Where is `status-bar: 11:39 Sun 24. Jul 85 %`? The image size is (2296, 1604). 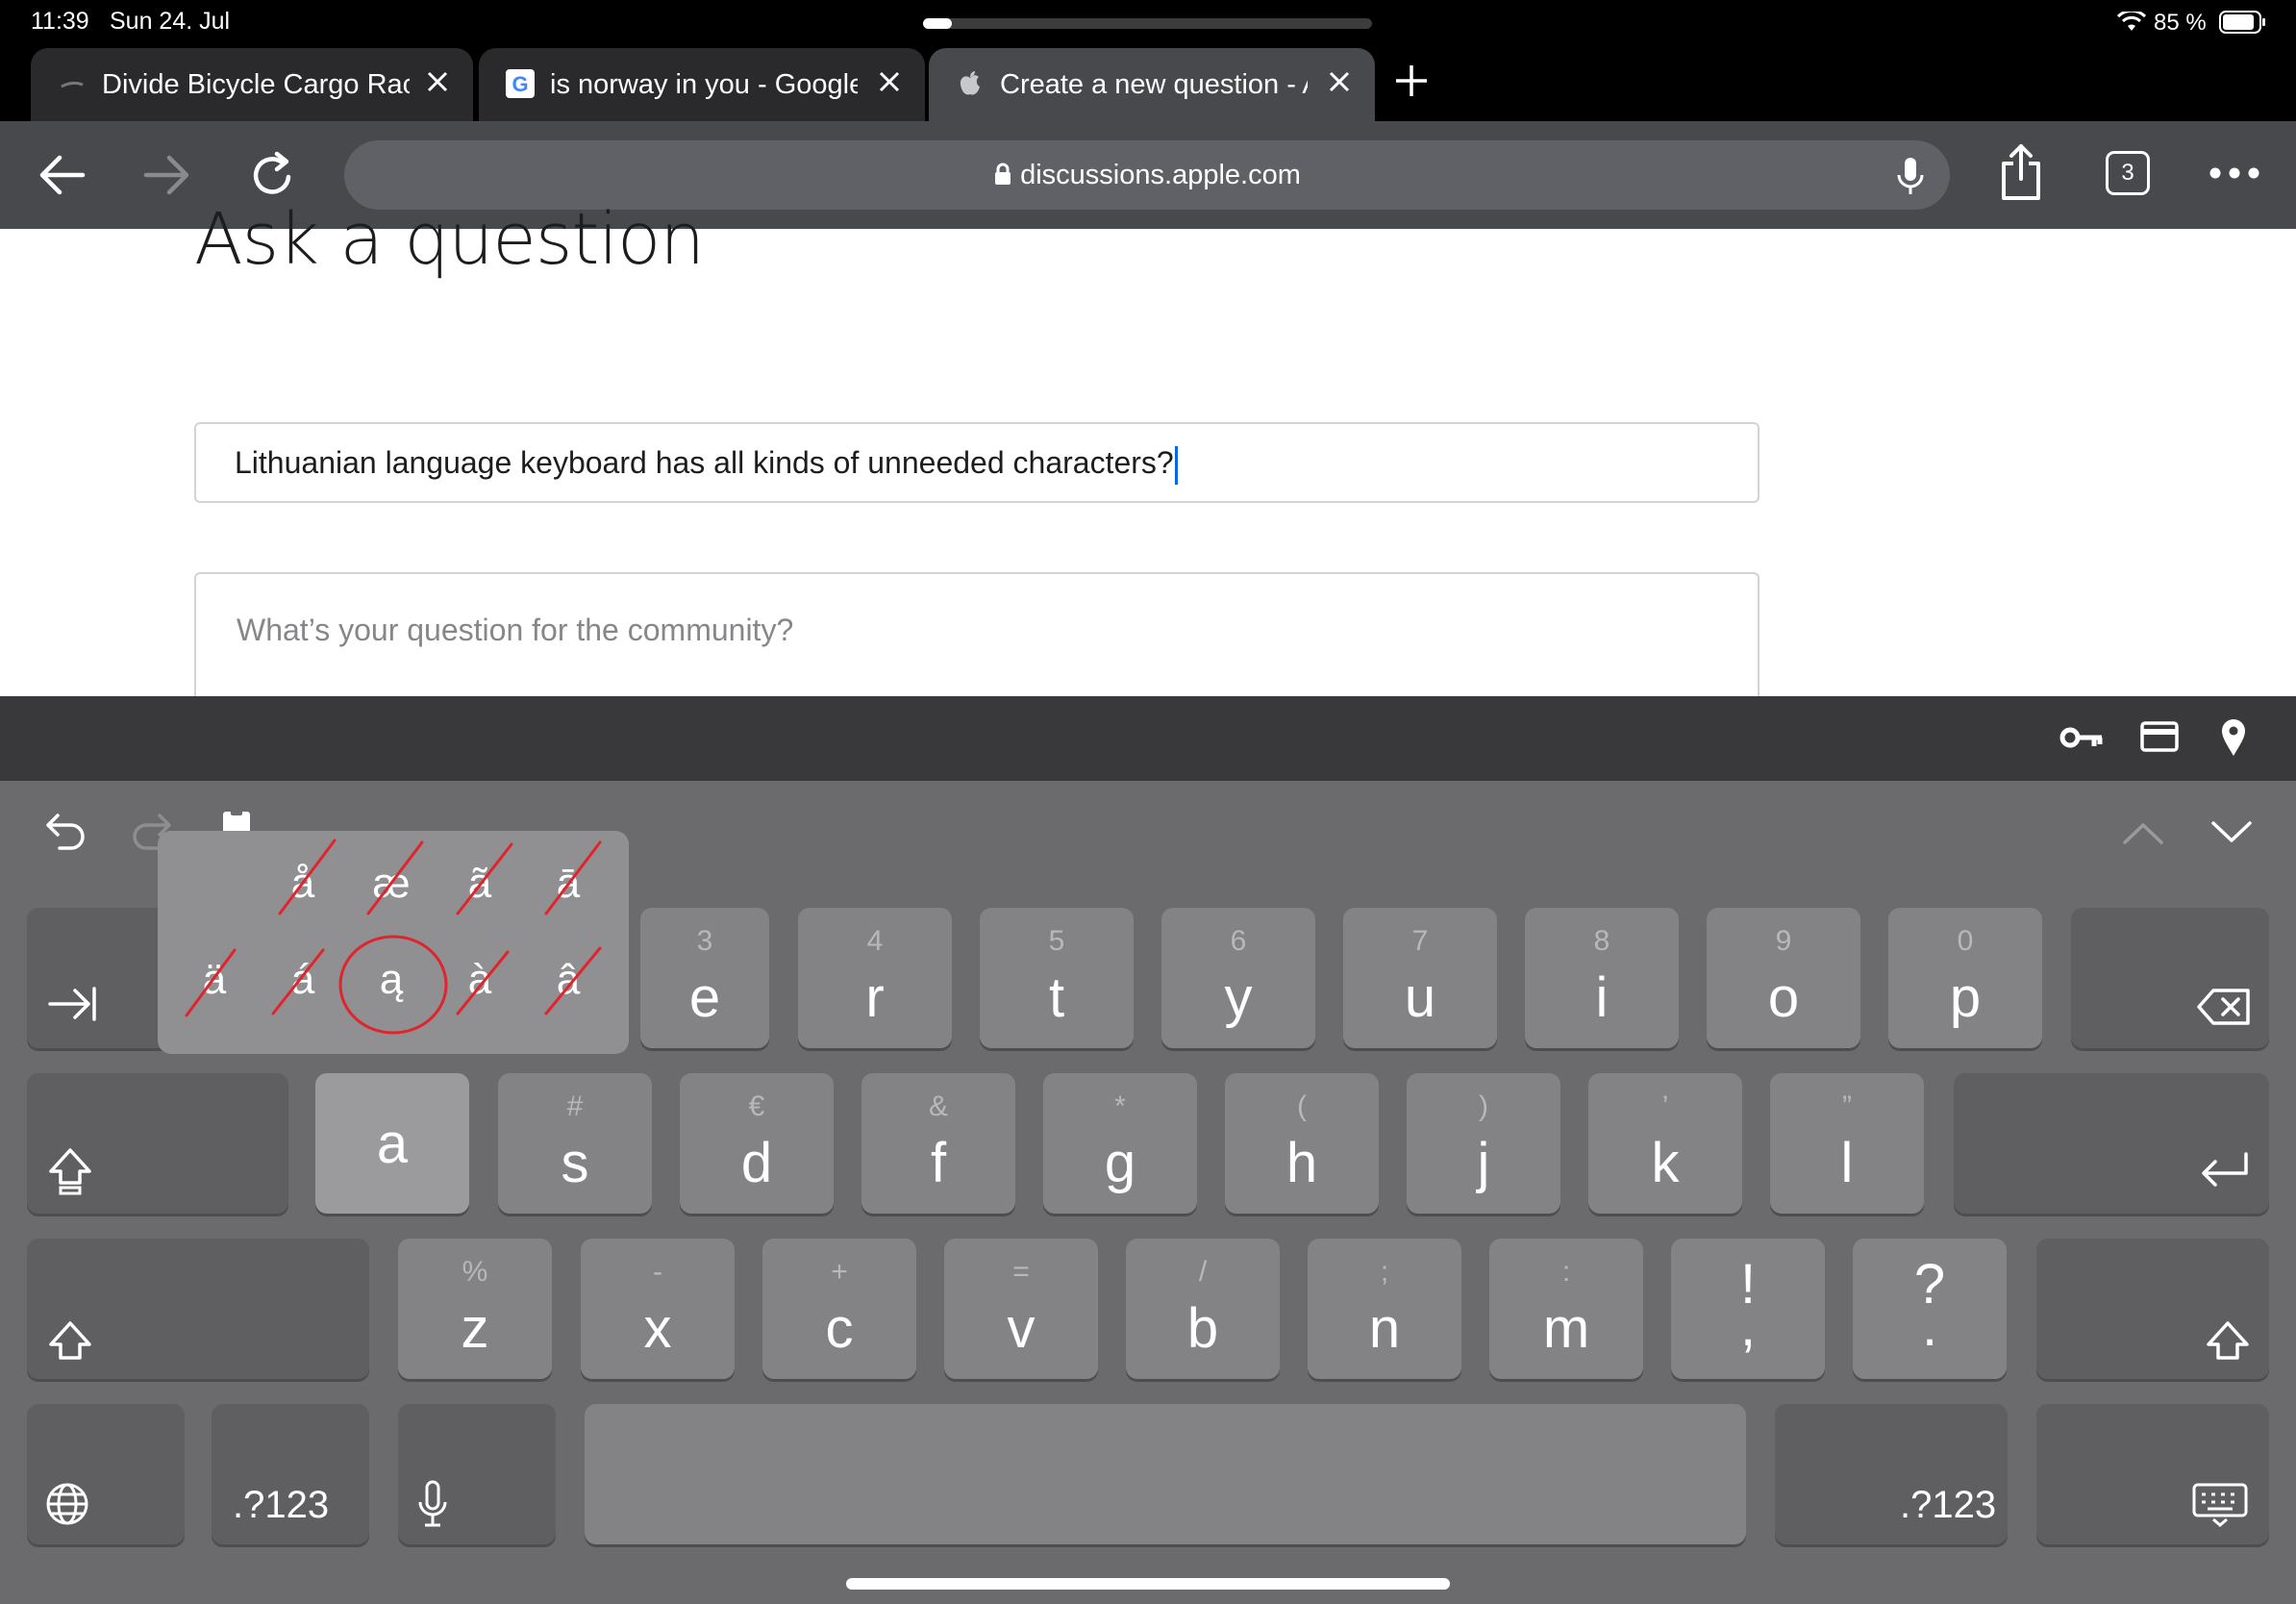 status-bar: 11:39 Sun 24. Jul 85 % is located at coordinates (1148, 22).